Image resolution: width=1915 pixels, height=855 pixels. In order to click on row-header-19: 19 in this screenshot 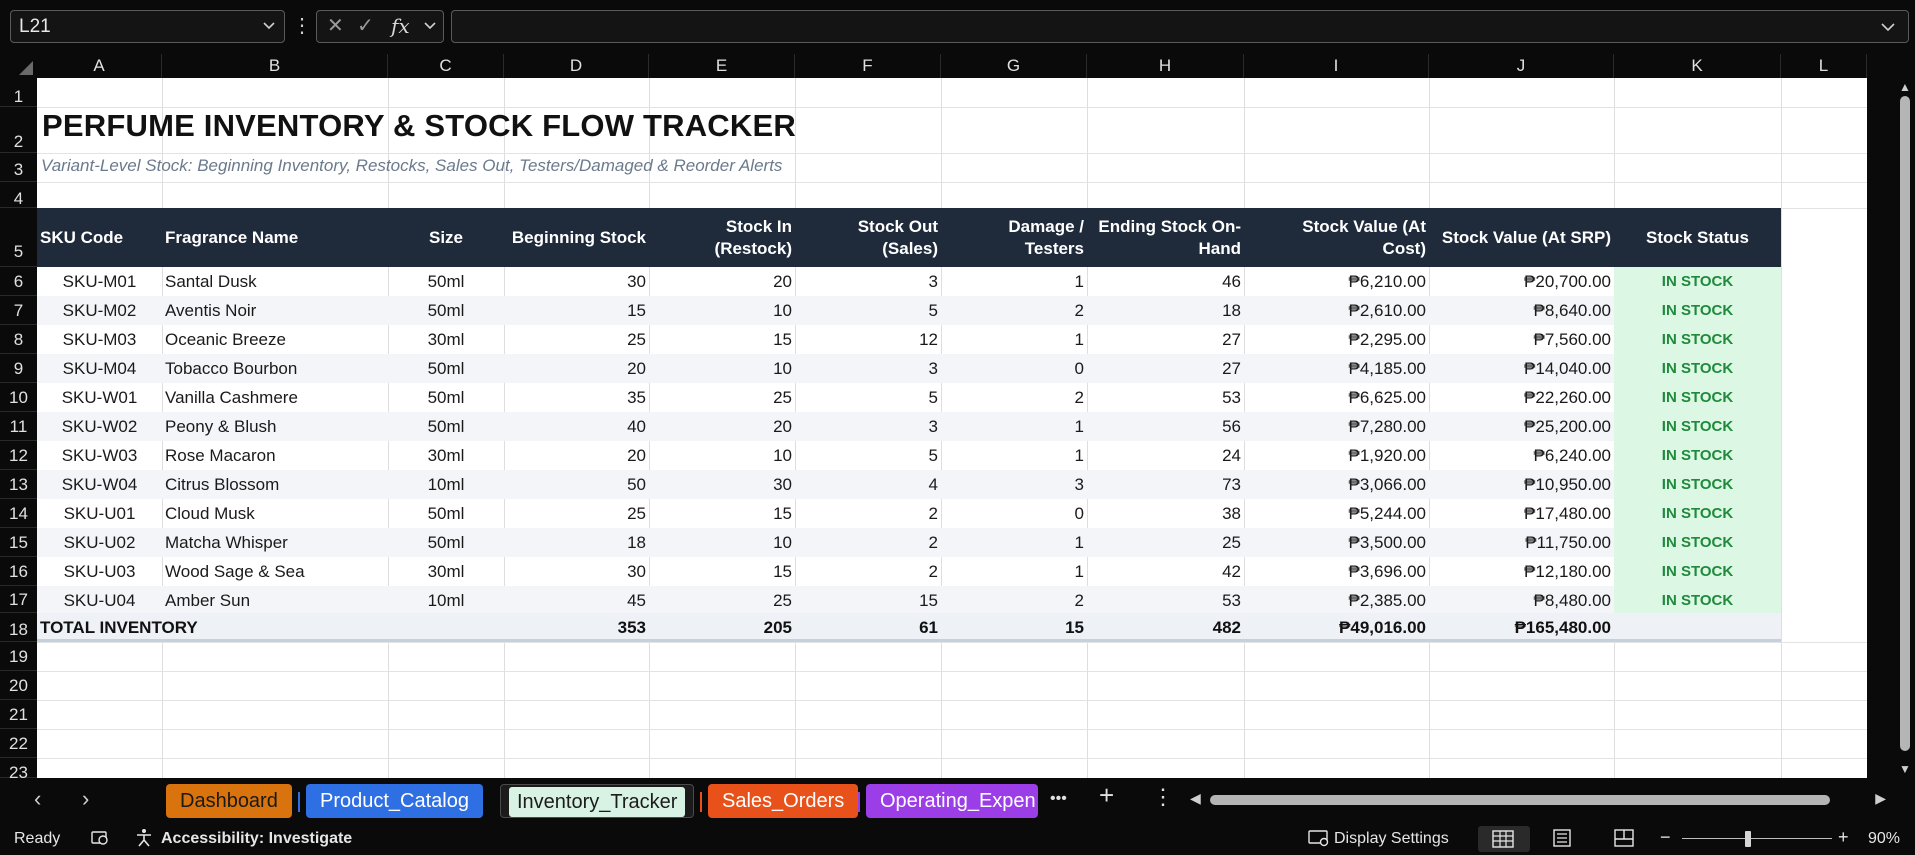, I will do `click(18, 656)`.